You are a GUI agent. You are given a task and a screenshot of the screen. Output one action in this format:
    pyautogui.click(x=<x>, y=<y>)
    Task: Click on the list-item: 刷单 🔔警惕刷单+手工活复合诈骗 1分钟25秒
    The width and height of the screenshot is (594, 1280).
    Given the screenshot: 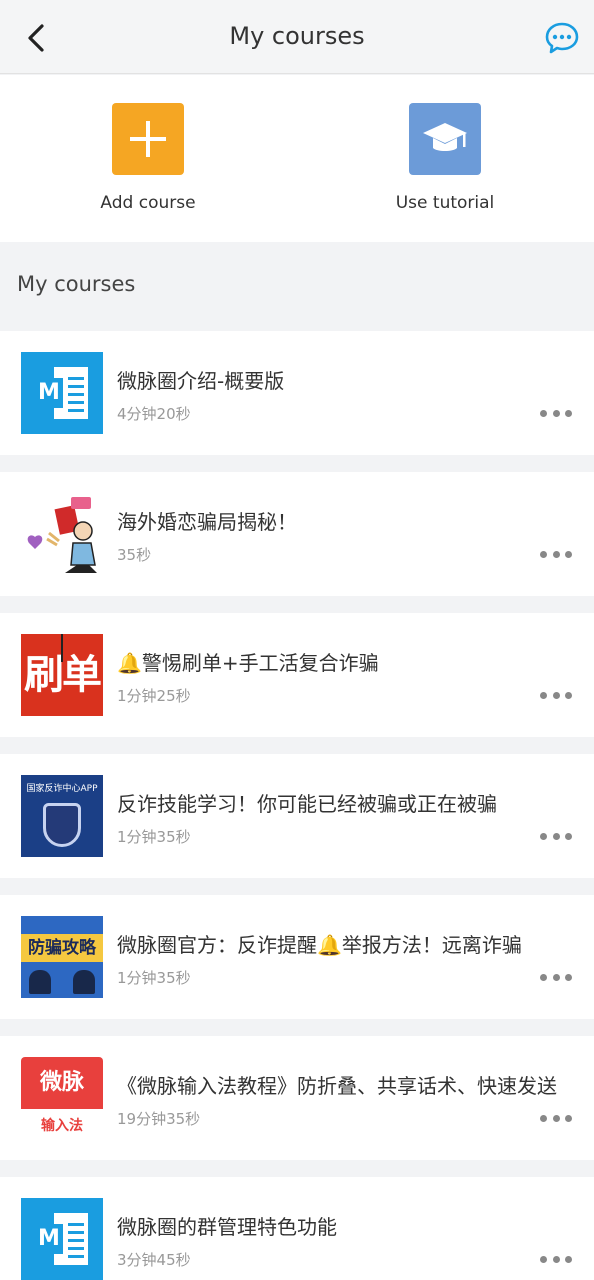 What is the action you would take?
    pyautogui.click(x=297, y=675)
    